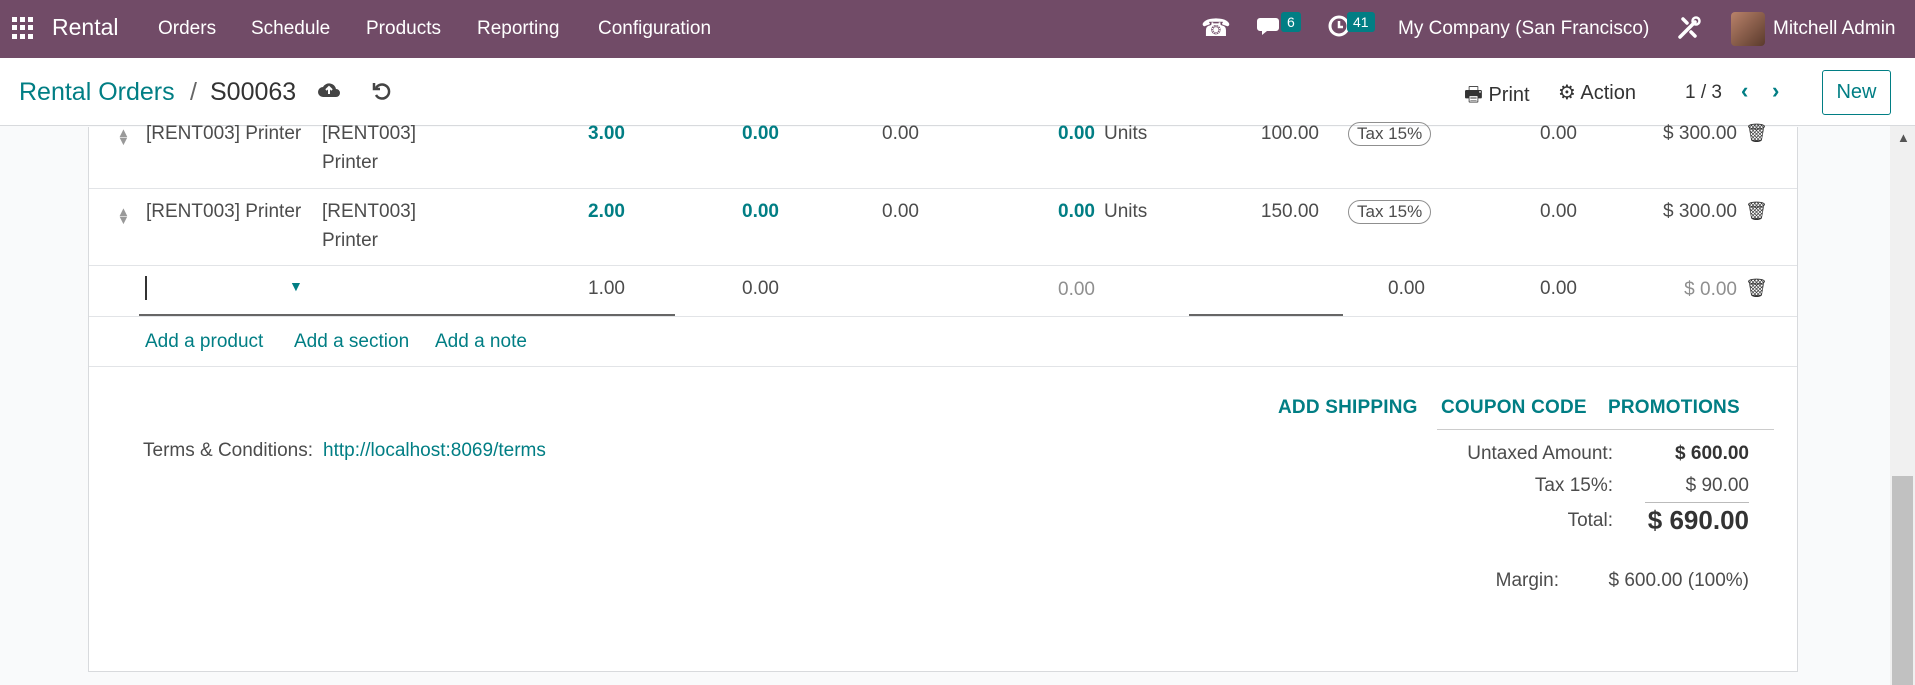  Describe the element at coordinates (585, 134) in the screenshot. I see `line-quantity: 3.00` at that location.